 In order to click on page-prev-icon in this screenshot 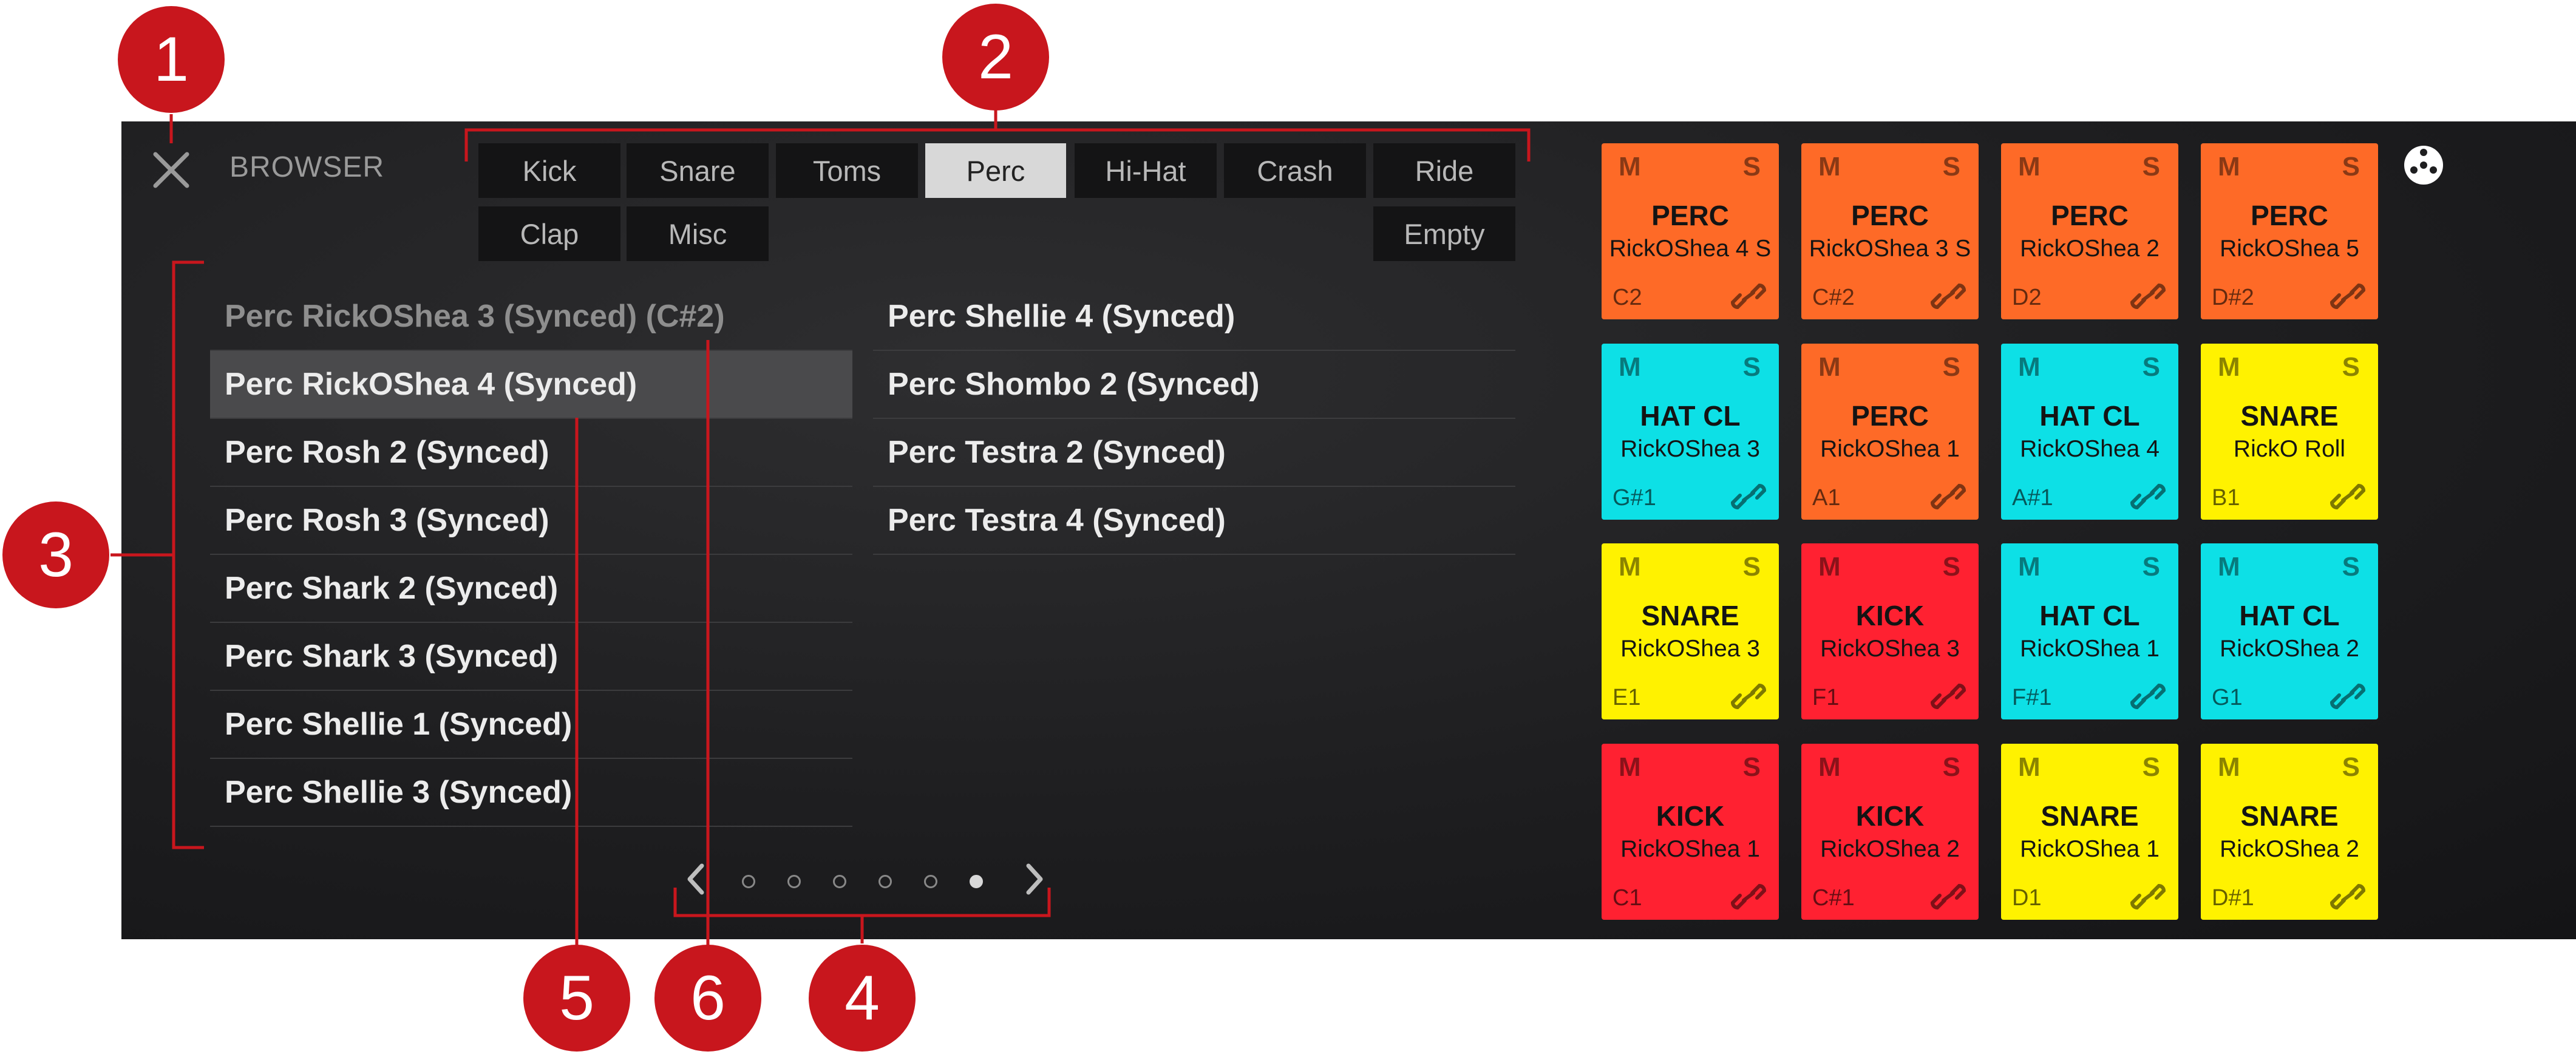, I will do `click(696, 879)`.